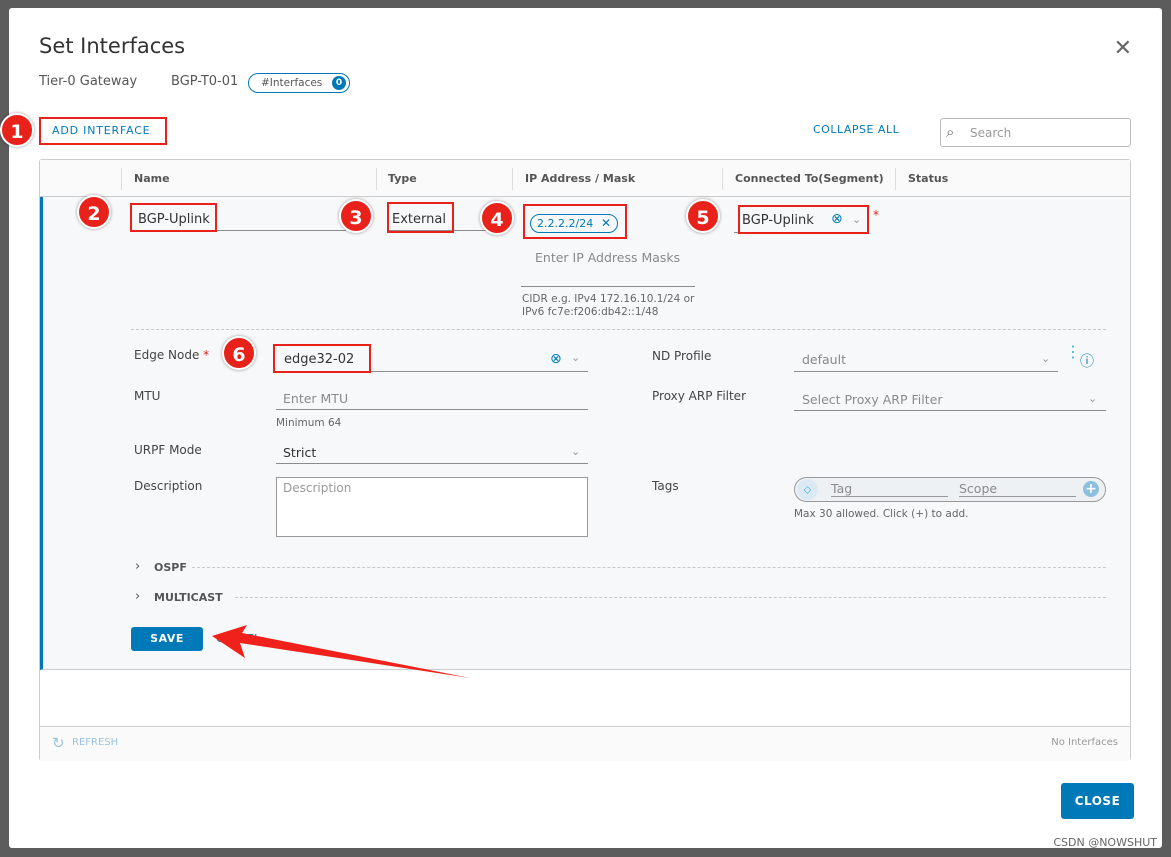  I want to click on watermark: CSDN @NOWSHUT, so click(1105, 842).